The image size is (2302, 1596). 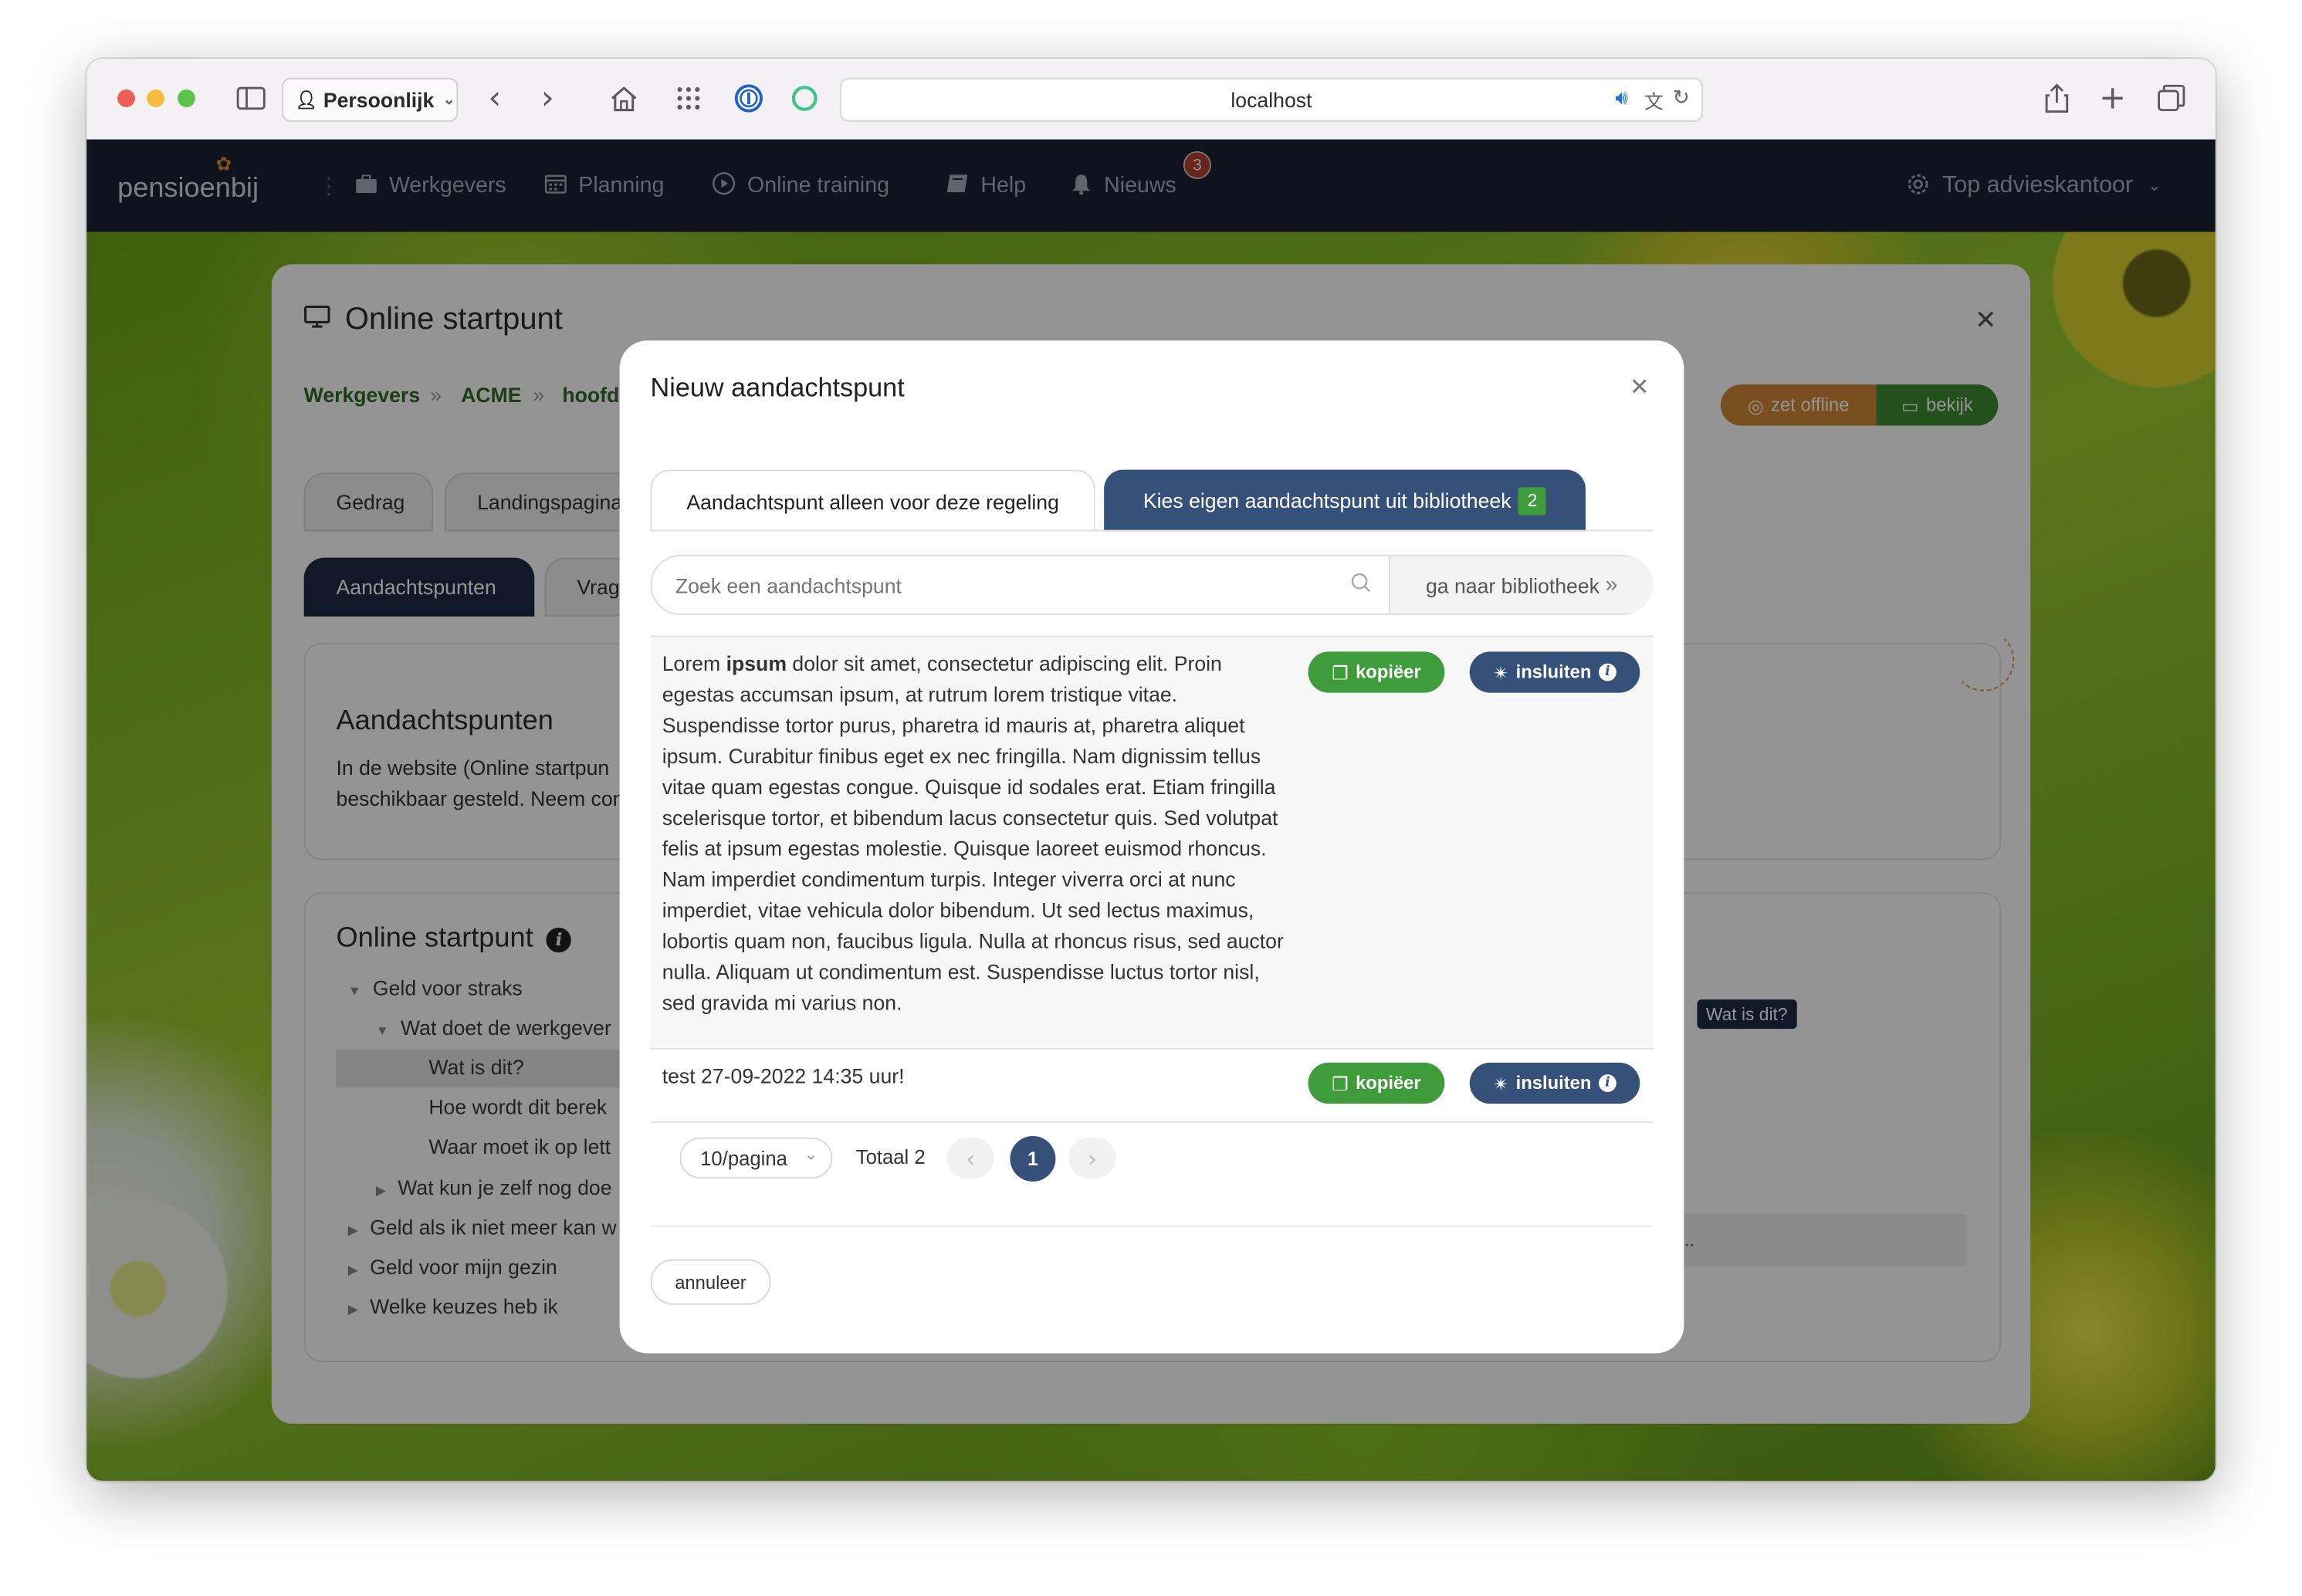 I want to click on tabs-overview-icon, so click(x=2171, y=99).